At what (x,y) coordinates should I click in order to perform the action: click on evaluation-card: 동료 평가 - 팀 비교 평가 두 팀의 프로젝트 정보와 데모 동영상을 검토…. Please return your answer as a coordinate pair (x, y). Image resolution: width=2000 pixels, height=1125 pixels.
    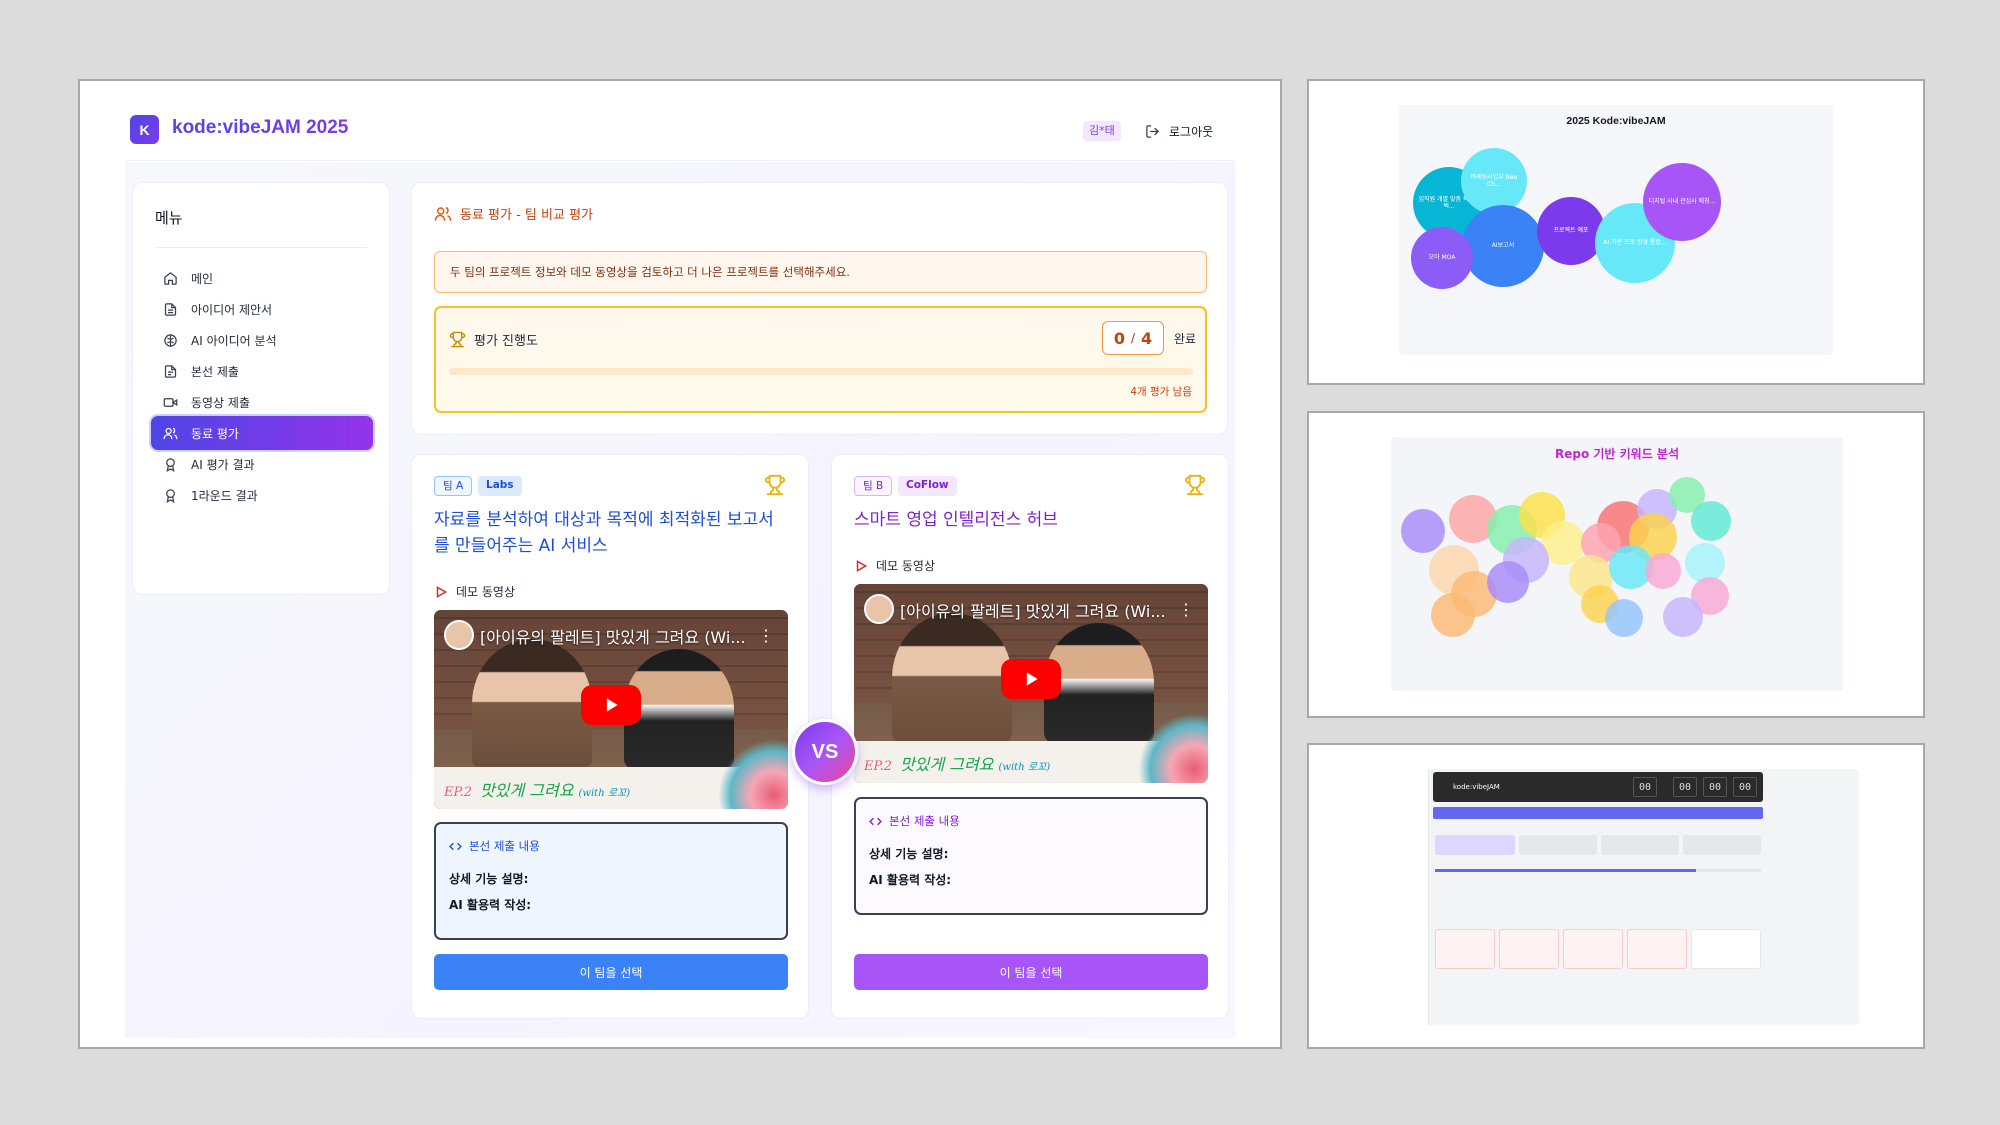
    Looking at the image, I should click on (819, 308).